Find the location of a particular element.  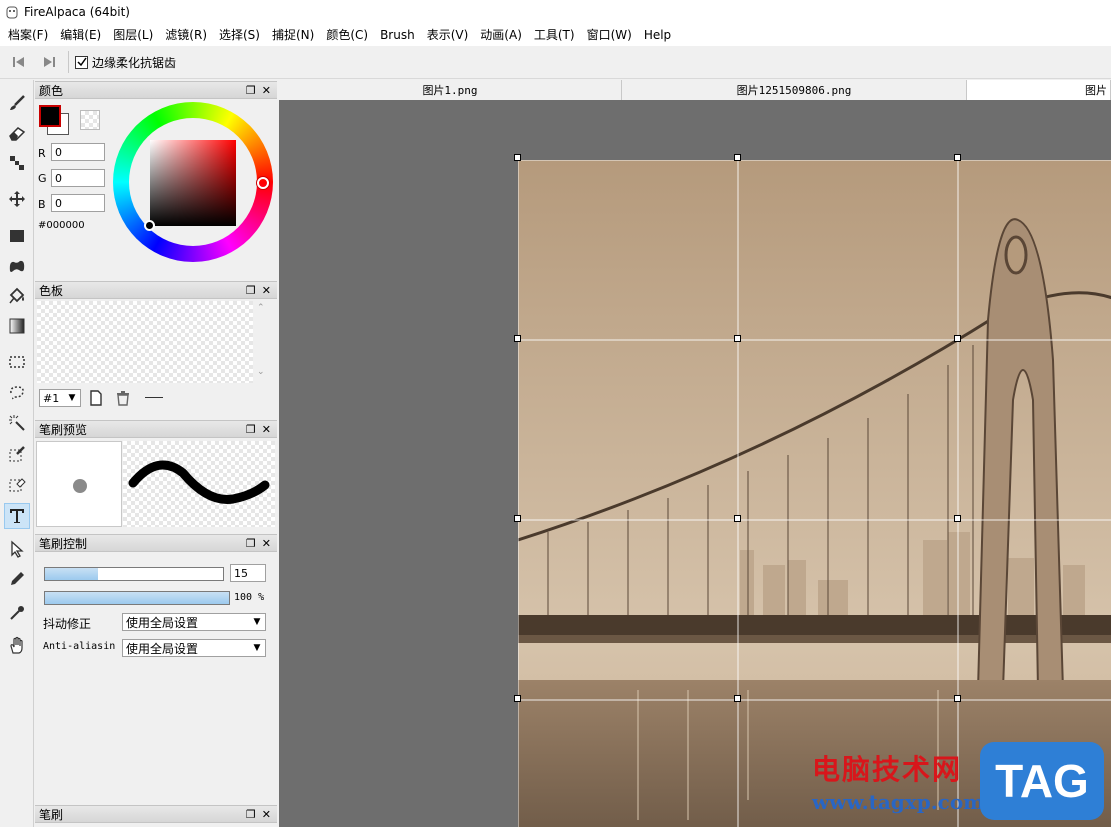

menu-edit: 编辑(E) is located at coordinates (80, 35).